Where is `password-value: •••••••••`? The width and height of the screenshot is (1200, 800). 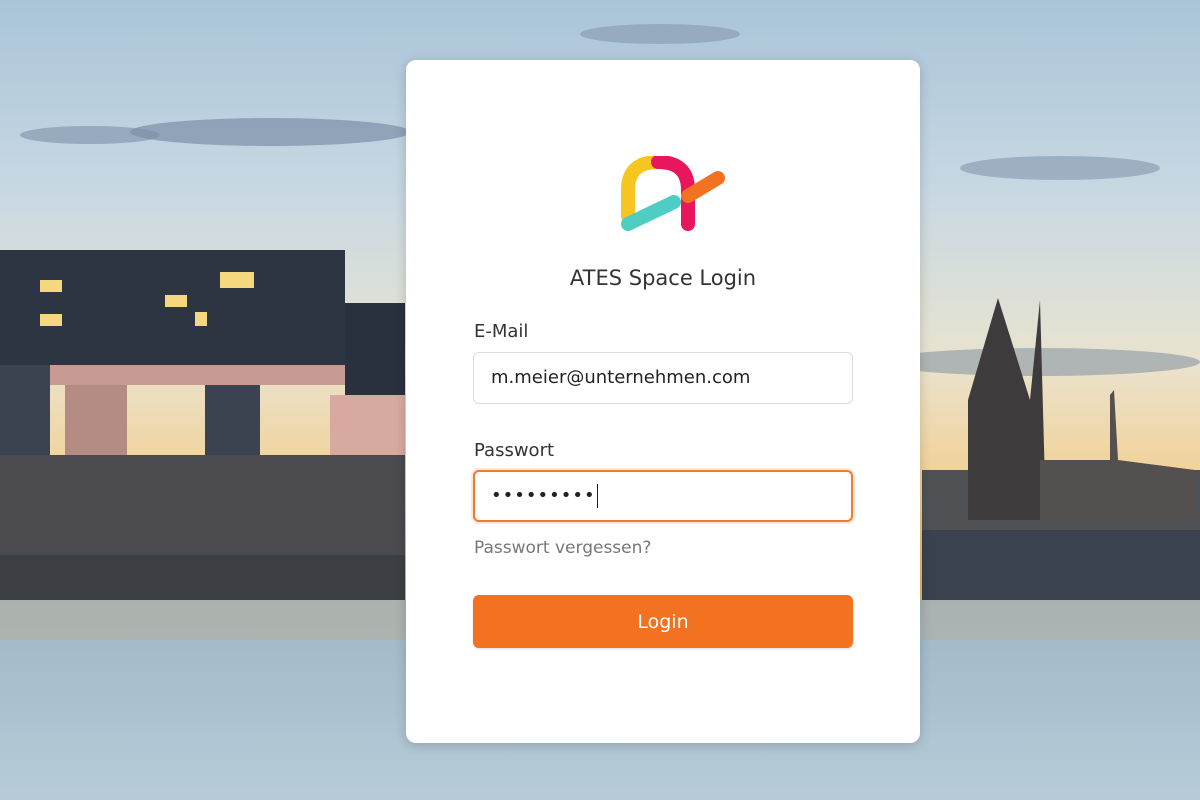 password-value: ••••••••• is located at coordinates (543, 495).